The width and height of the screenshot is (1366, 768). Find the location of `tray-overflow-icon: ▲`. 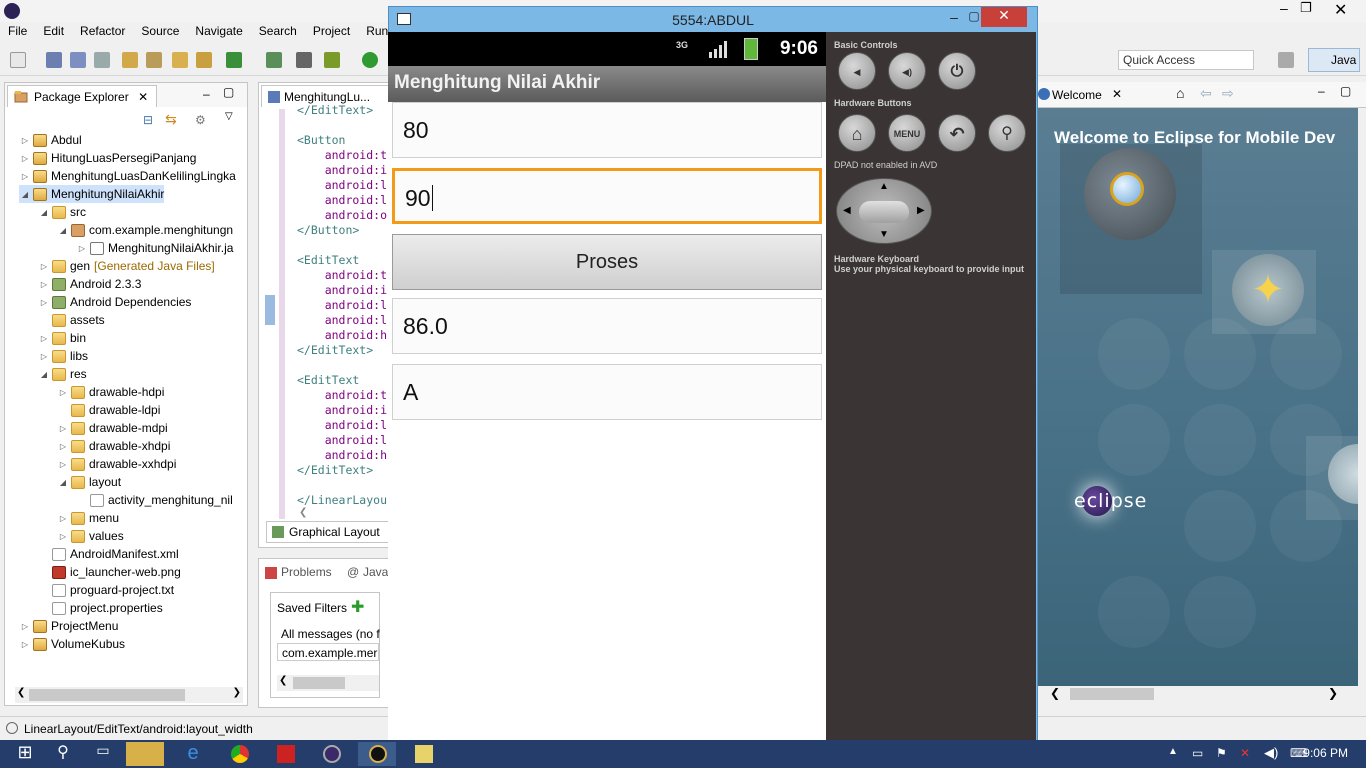

tray-overflow-icon: ▲ is located at coordinates (1173, 751).